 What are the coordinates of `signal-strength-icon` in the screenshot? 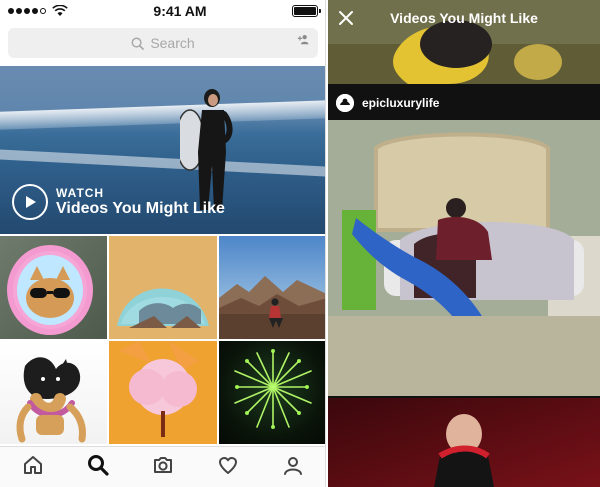 It's located at (38, 11).